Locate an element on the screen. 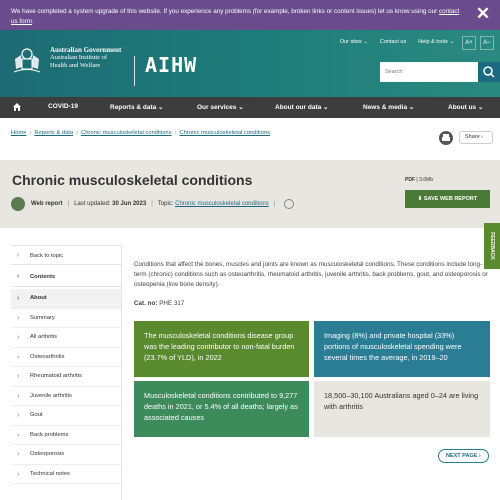 Image resolution: width=500 pixels, height=500 pixels. help-tools-link: Help & tools ⌄ is located at coordinates (436, 42).